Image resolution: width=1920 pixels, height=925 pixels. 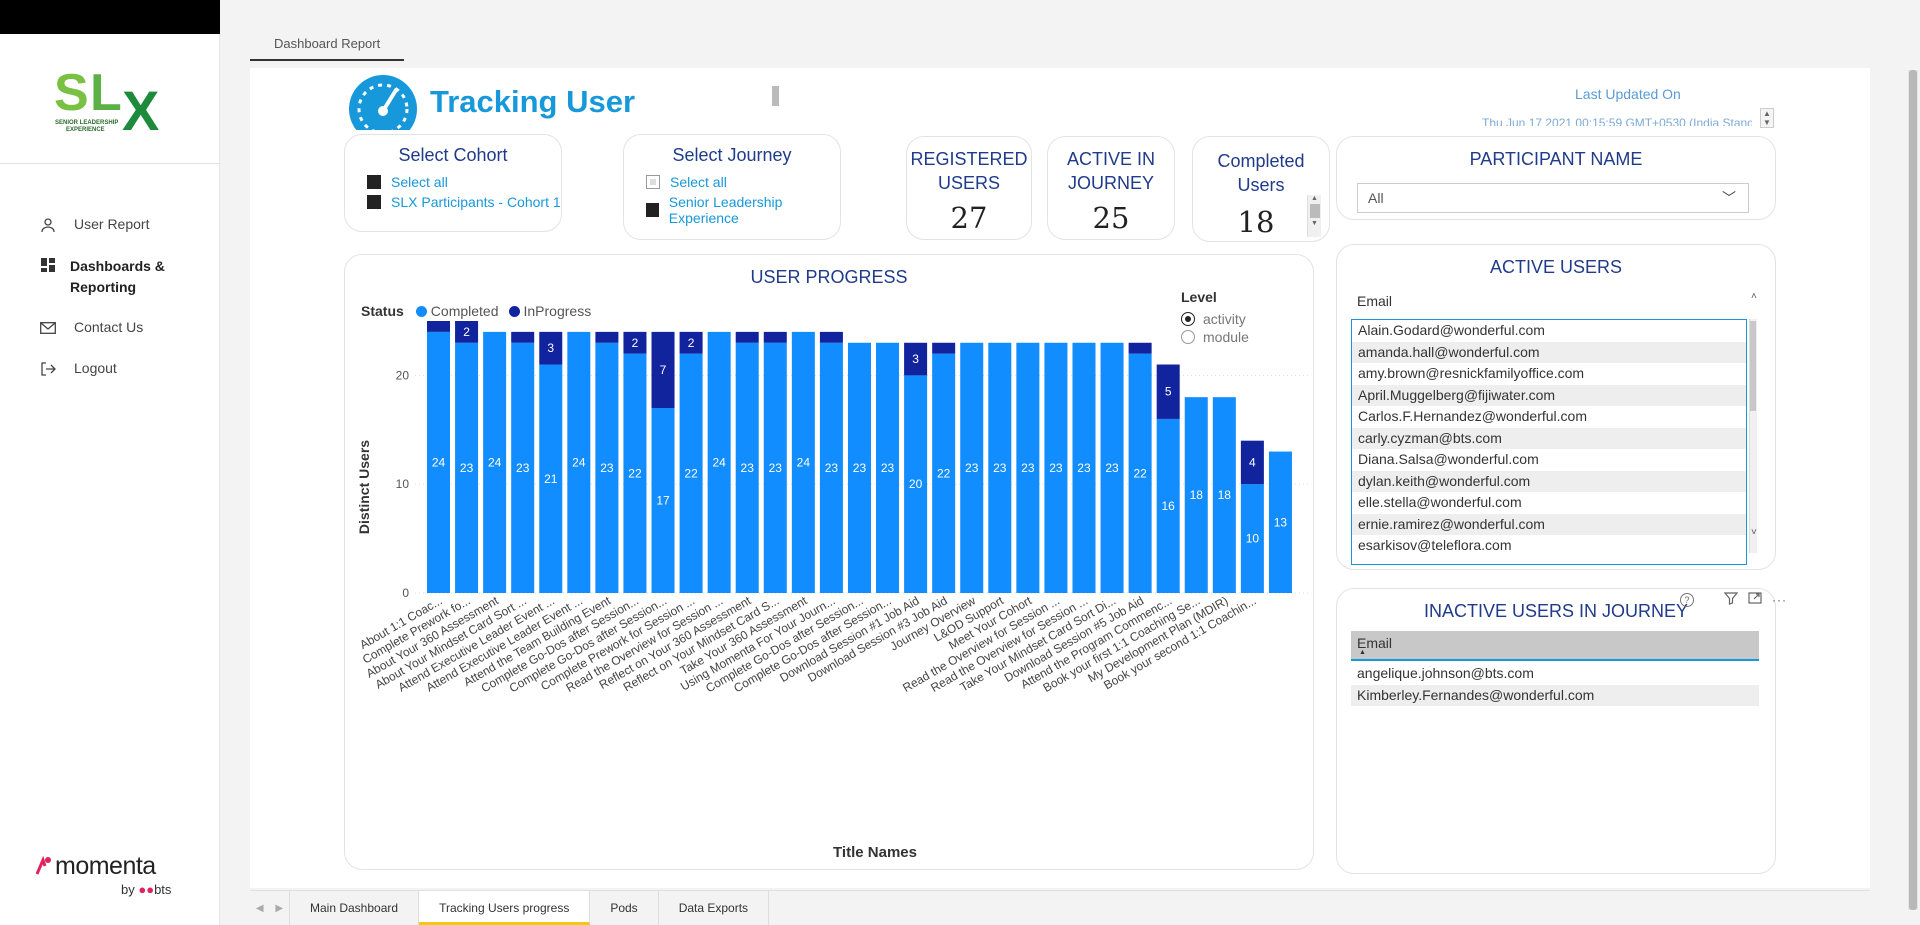 What do you see at coordinates (113, 877) in the screenshot?
I see `momenta-brand-logo: momenta by ●●bts` at bounding box center [113, 877].